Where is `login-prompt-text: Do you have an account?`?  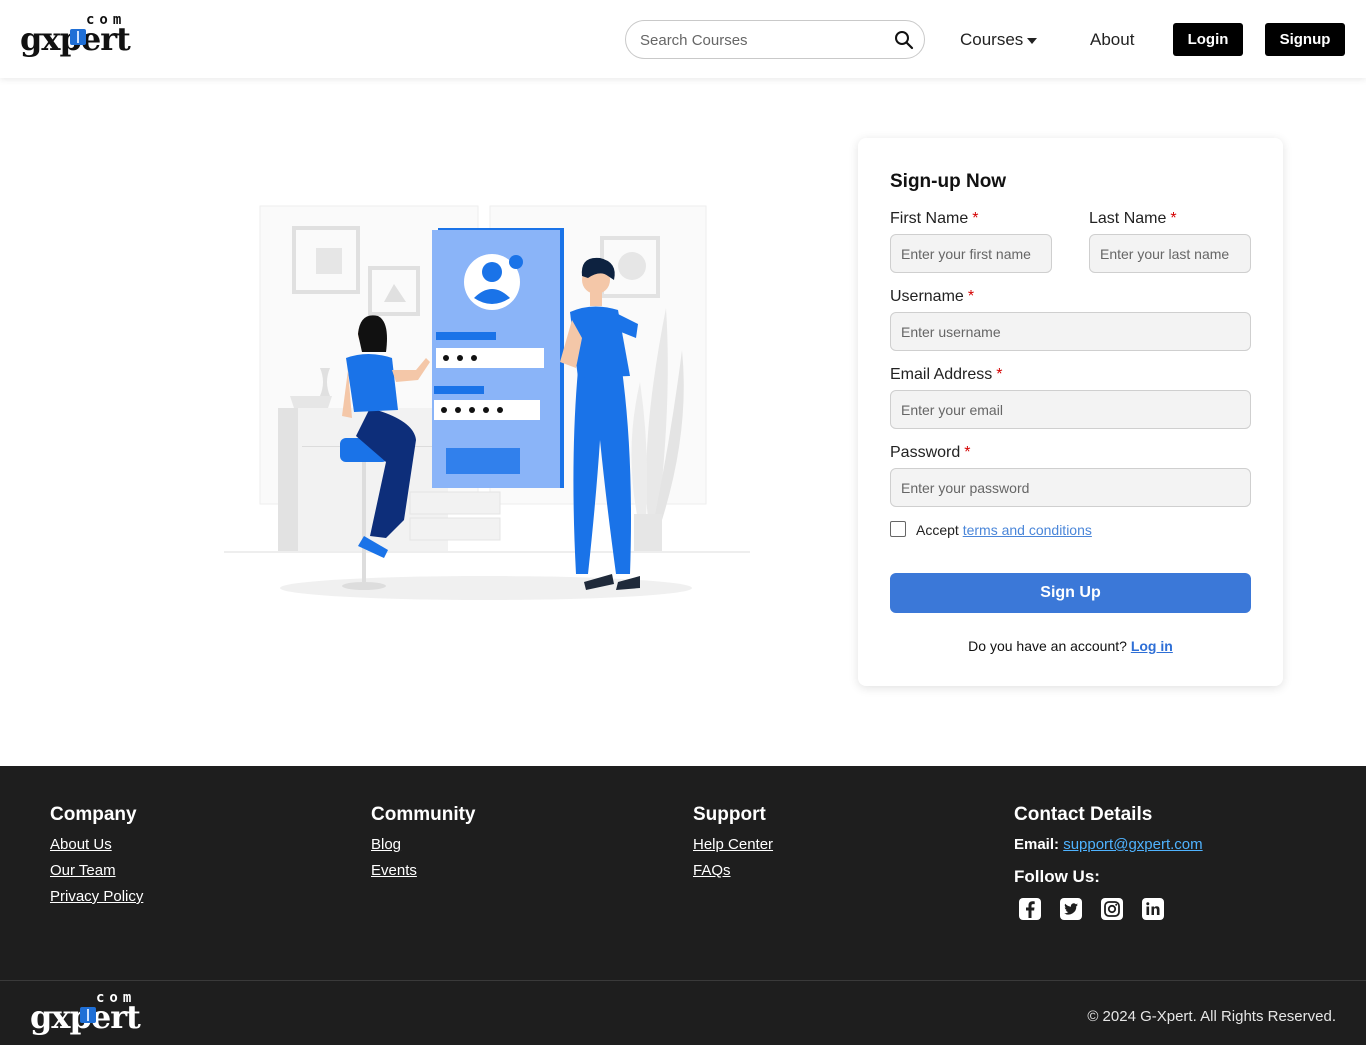 login-prompt-text: Do you have an account? is located at coordinates (1047, 646).